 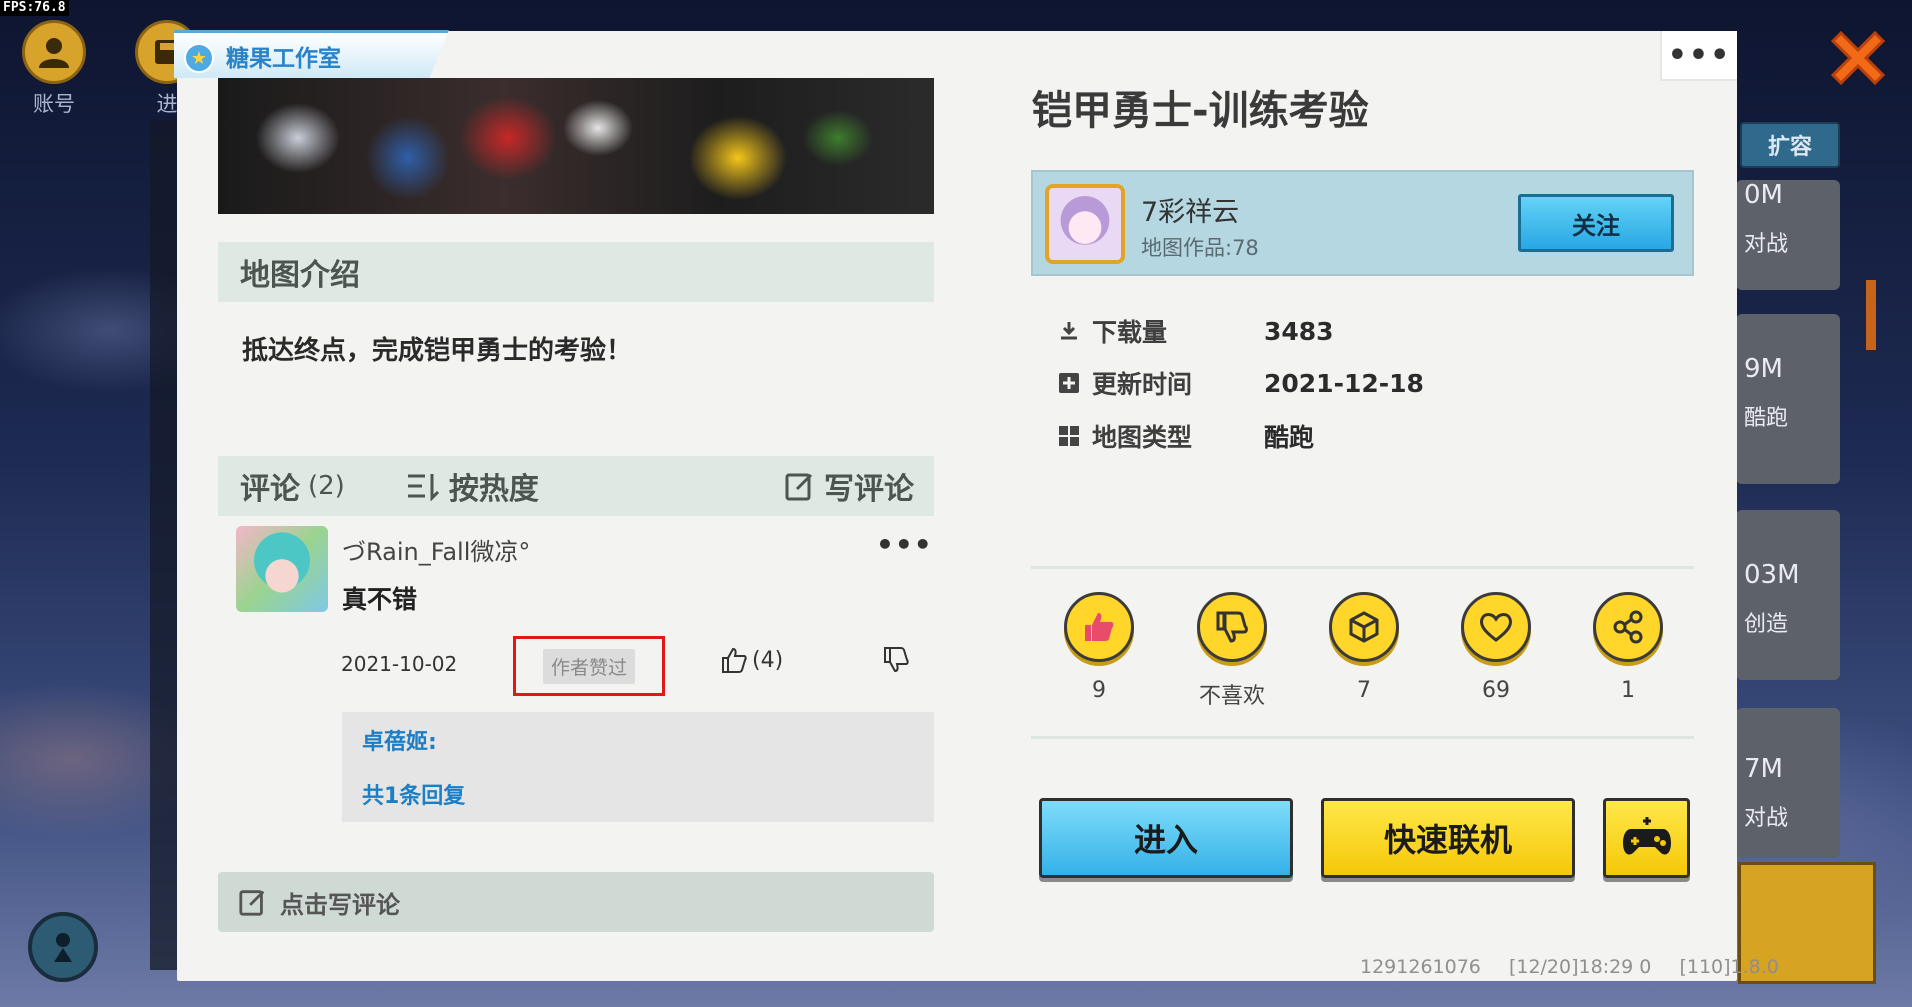 What do you see at coordinates (1069, 383) in the screenshot?
I see `plus-box-icon` at bounding box center [1069, 383].